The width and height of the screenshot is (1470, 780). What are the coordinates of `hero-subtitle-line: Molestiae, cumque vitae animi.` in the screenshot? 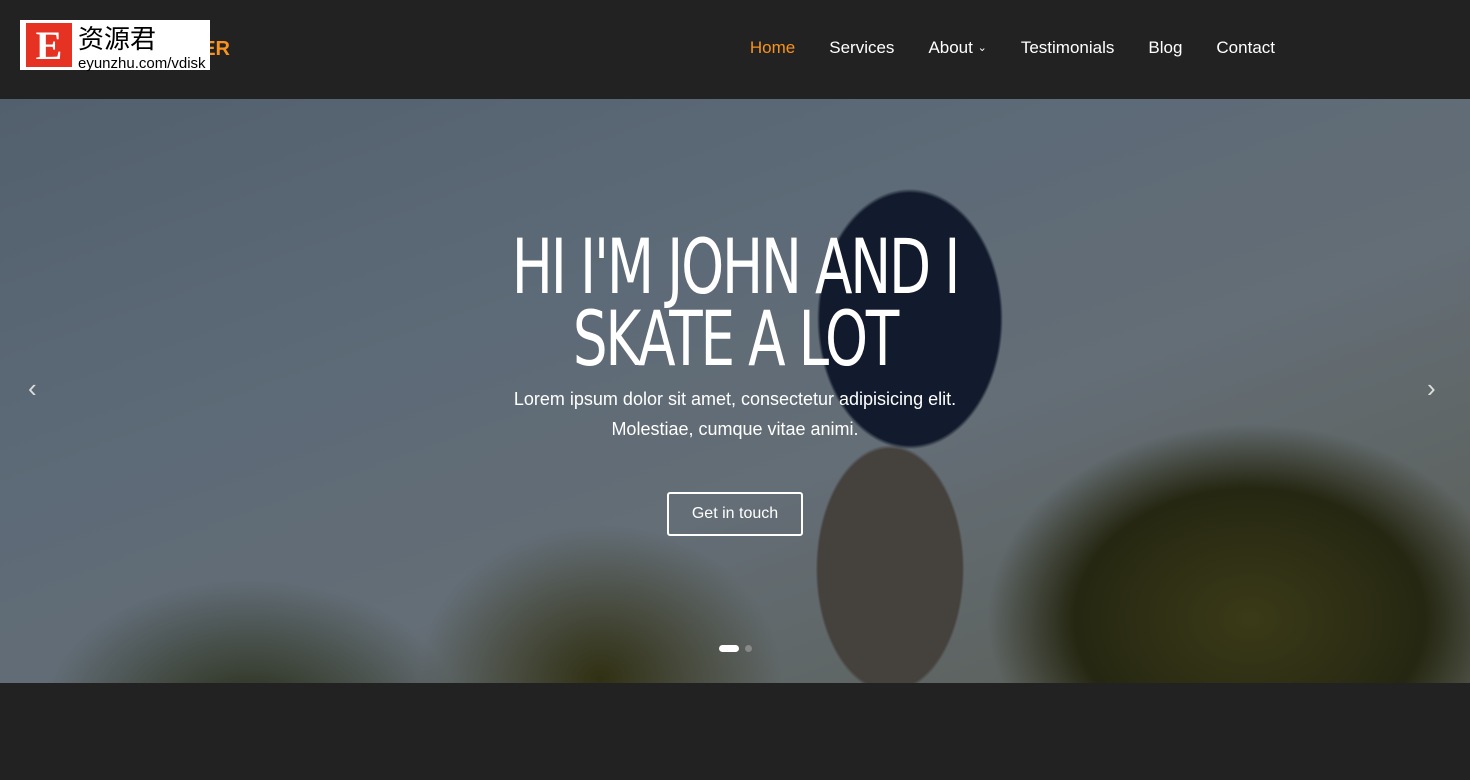 It's located at (735, 429).